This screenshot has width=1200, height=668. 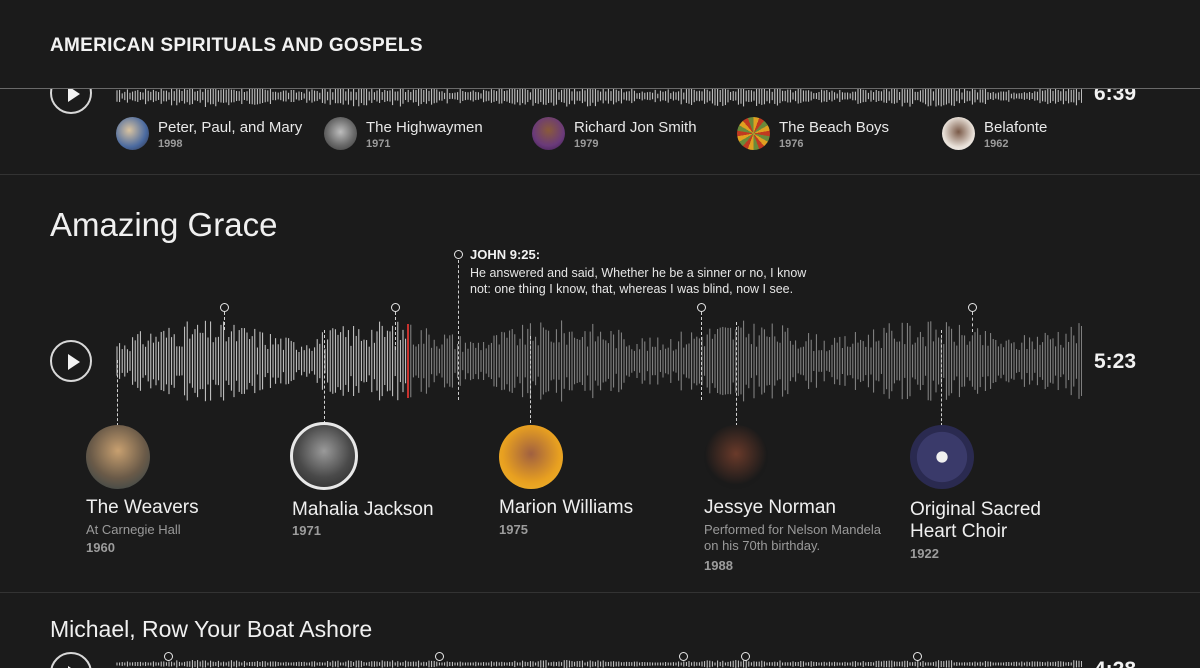 I want to click on artist-year: 1960, so click(x=100, y=547).